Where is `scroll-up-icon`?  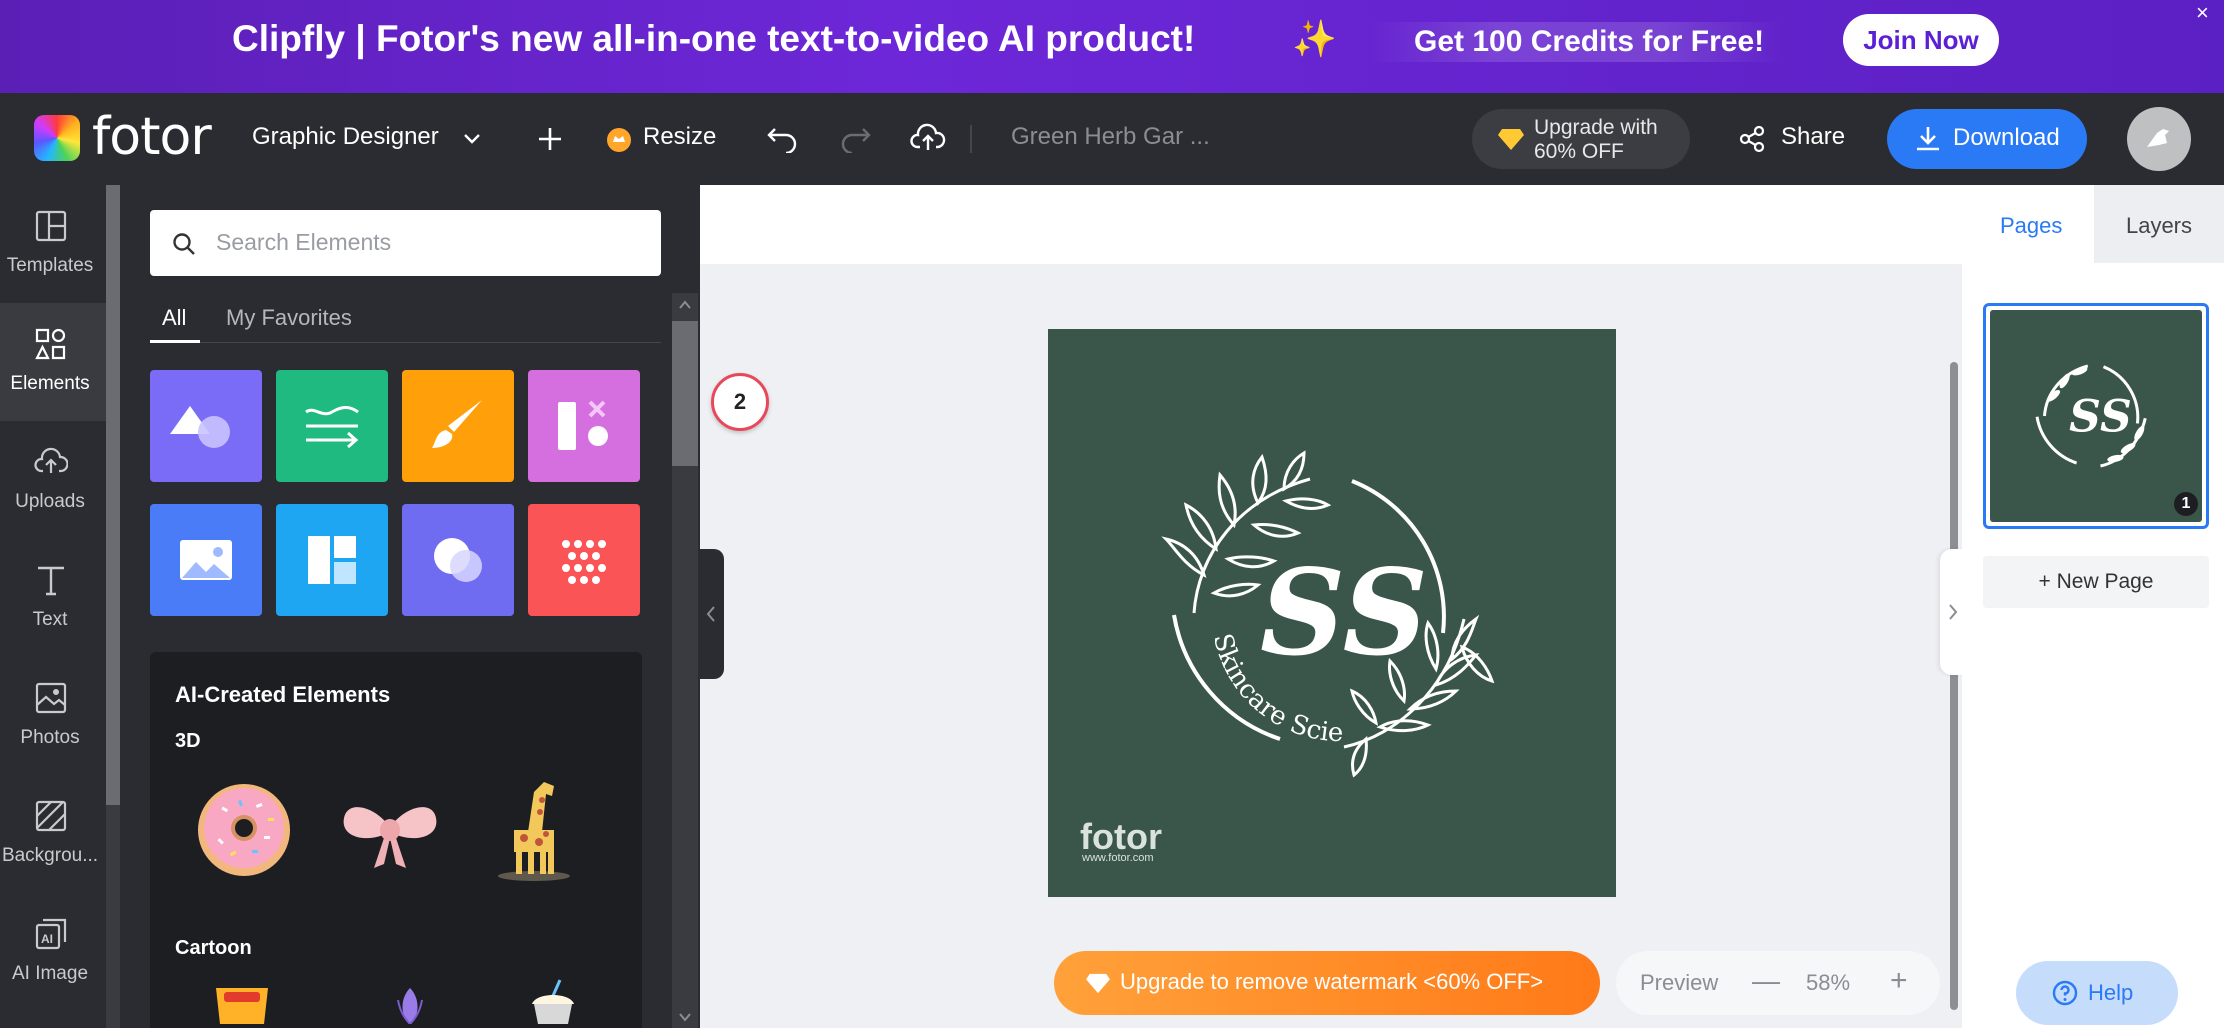 scroll-up-icon is located at coordinates (685, 305).